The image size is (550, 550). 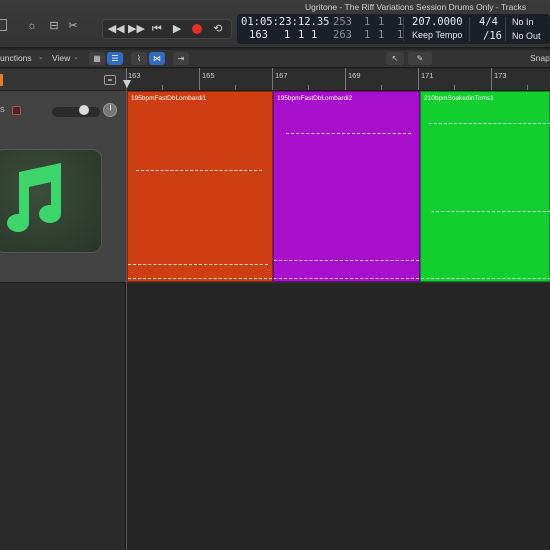 I want to click on go-to-start-button: ⏮, so click(x=157, y=29).